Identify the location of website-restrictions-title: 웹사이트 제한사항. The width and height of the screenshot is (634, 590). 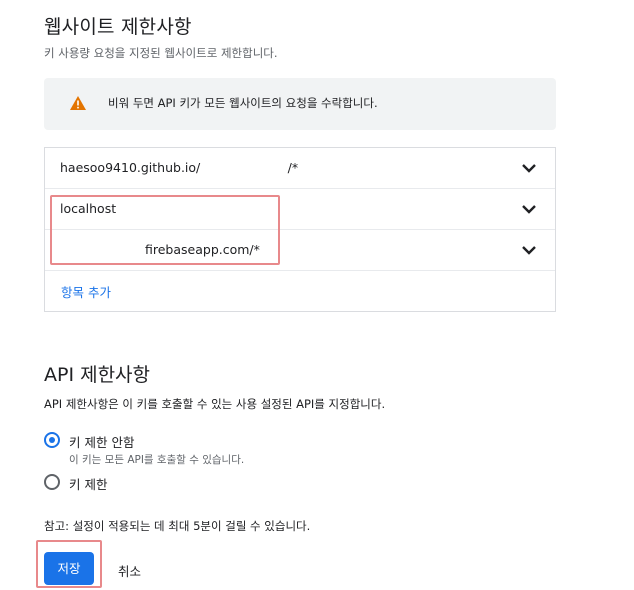
(118, 27).